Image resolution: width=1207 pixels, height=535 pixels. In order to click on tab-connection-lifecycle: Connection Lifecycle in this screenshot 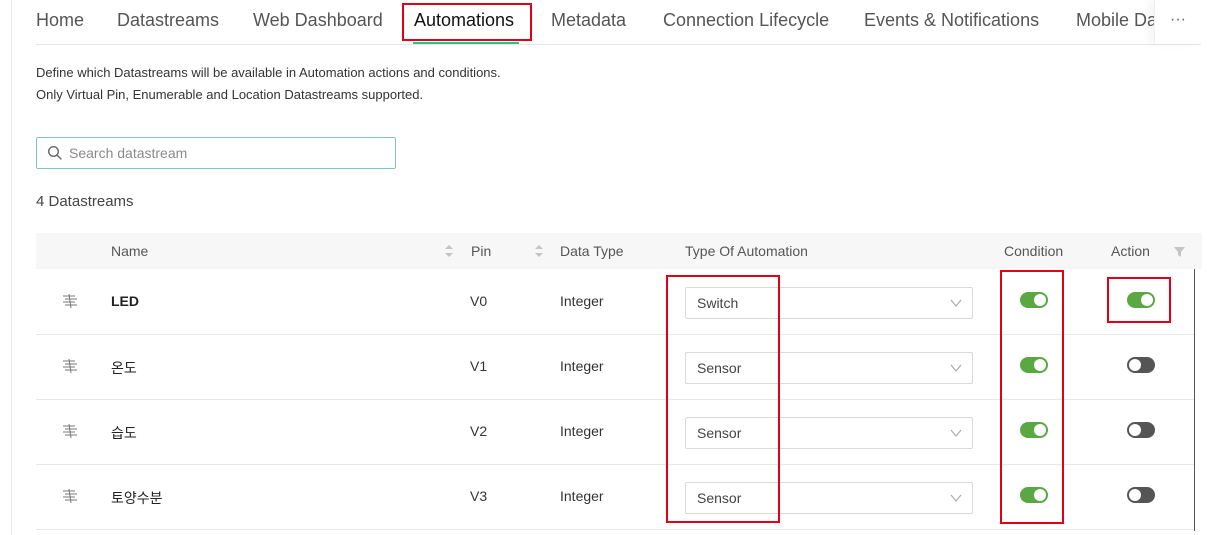, I will do `click(746, 20)`.